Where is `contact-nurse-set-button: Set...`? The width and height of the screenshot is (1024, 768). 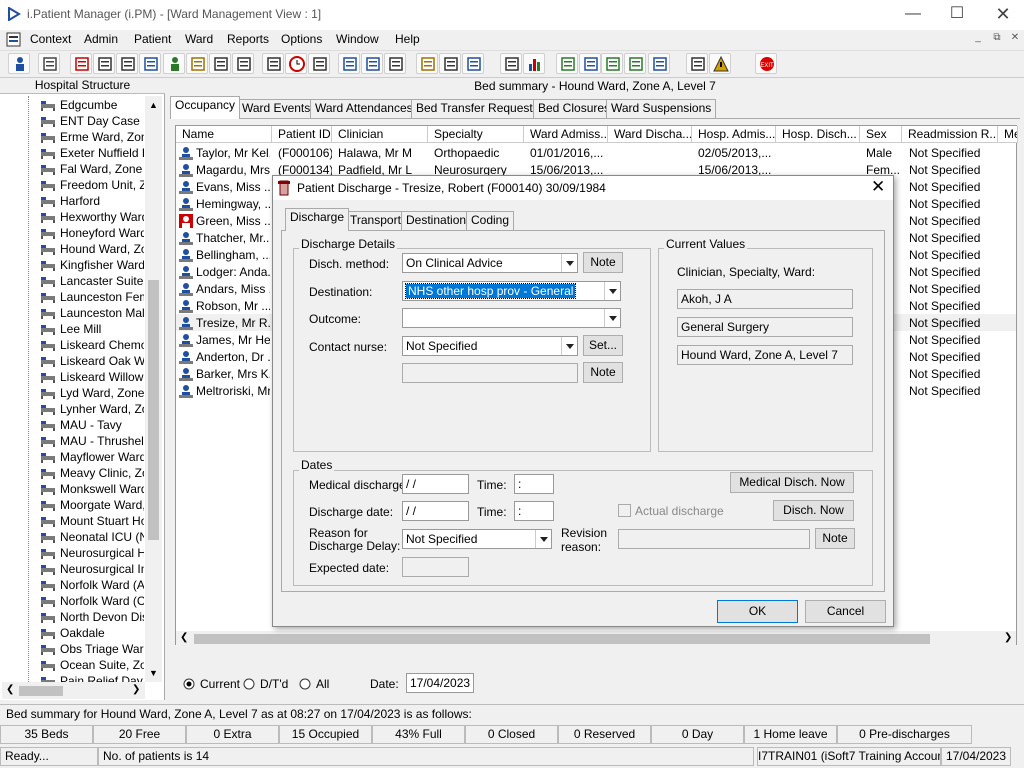 contact-nurse-set-button: Set... is located at coordinates (603, 345).